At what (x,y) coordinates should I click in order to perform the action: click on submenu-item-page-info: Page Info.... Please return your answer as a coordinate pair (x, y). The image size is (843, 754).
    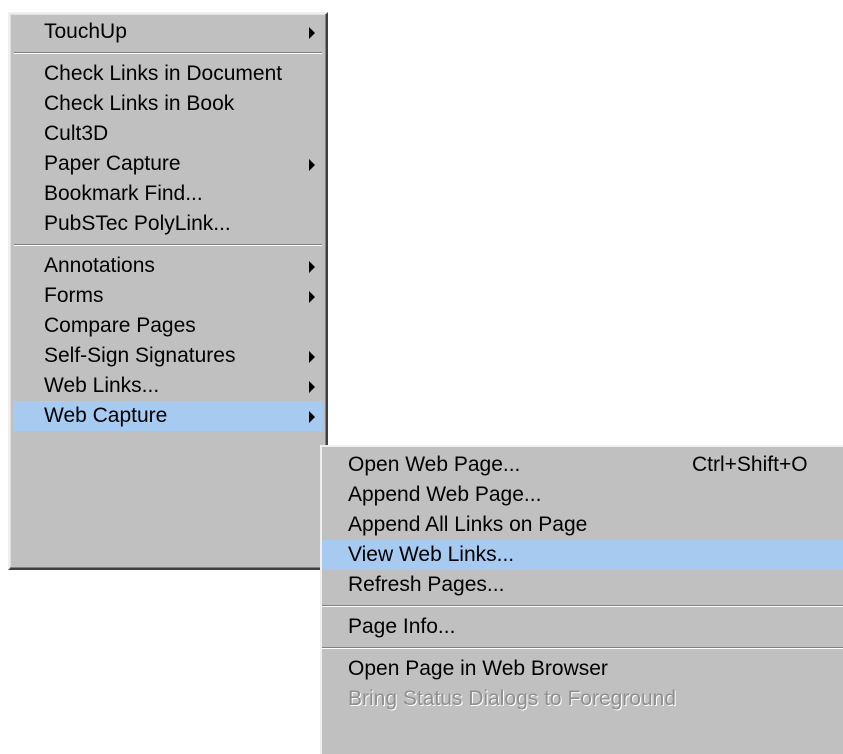
    Looking at the image, I should click on (582, 627).